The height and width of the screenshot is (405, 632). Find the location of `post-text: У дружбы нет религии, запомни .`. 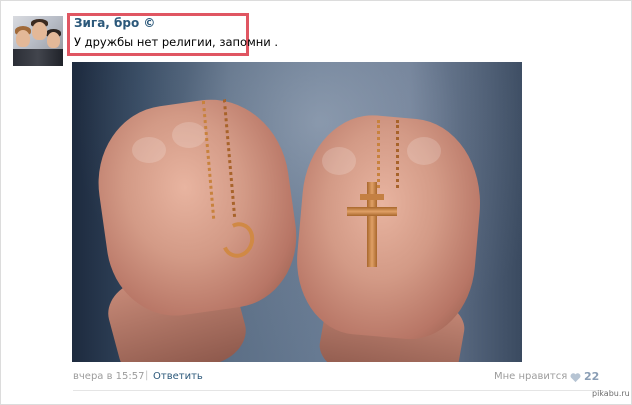

post-text: У дружбы нет религии, запомни . is located at coordinates (176, 42).